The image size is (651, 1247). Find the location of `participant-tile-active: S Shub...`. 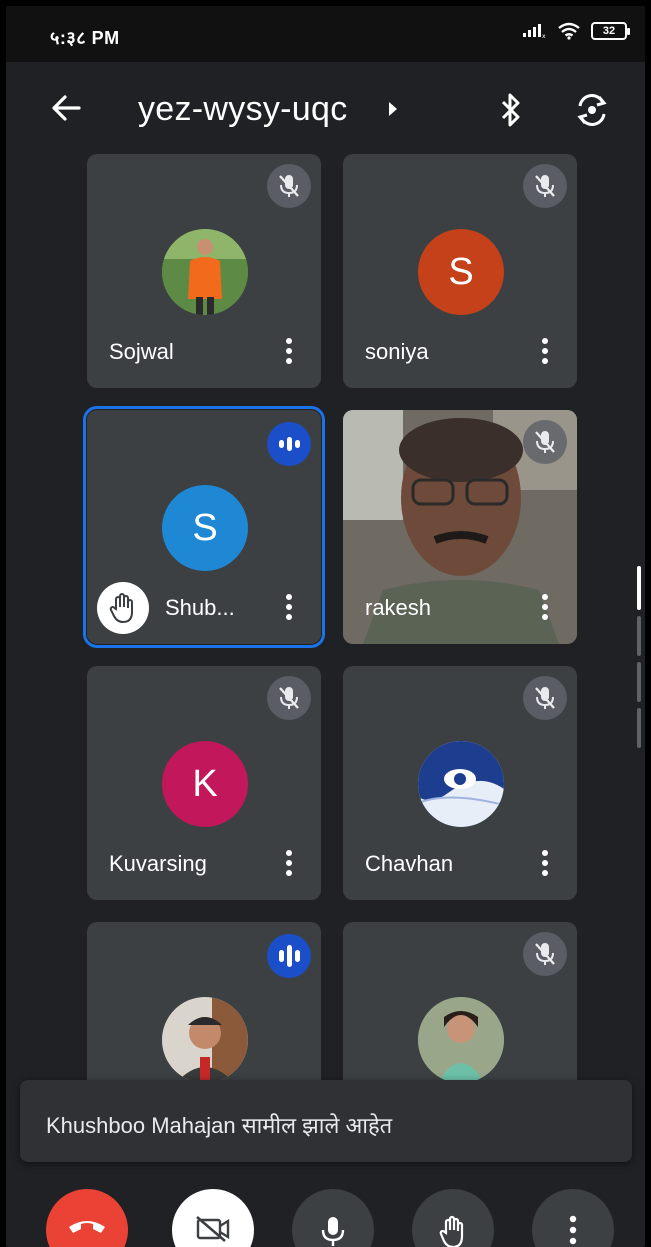

participant-tile-active: S Shub... is located at coordinates (204, 527).